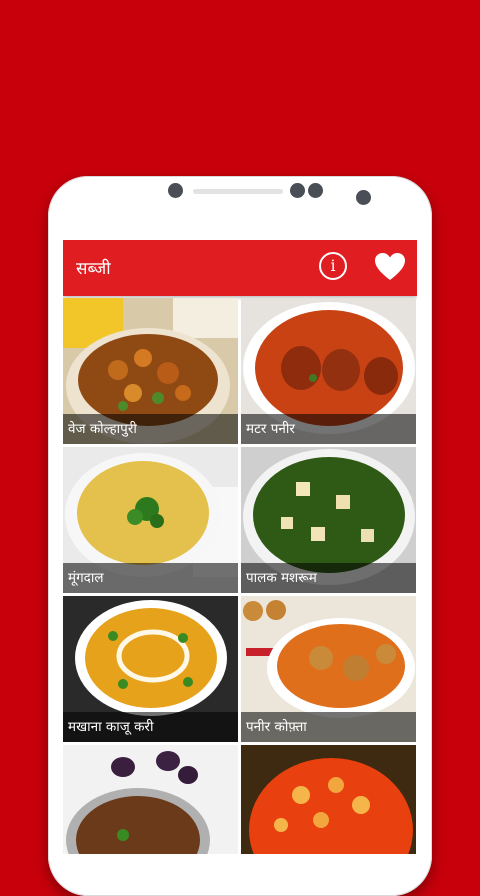 The width and height of the screenshot is (480, 896). I want to click on recipe-name: मूंगदाल, so click(150, 578).